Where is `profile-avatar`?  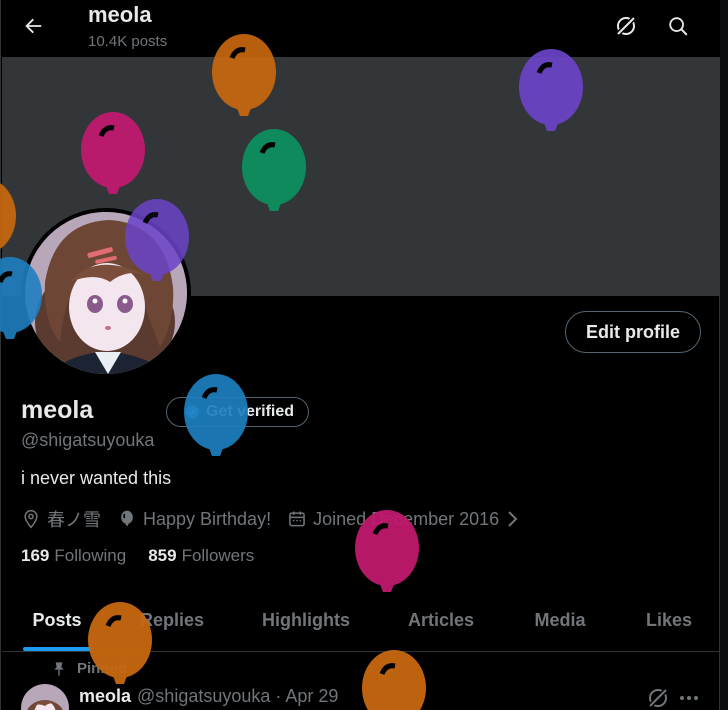 profile-avatar is located at coordinates (106, 293).